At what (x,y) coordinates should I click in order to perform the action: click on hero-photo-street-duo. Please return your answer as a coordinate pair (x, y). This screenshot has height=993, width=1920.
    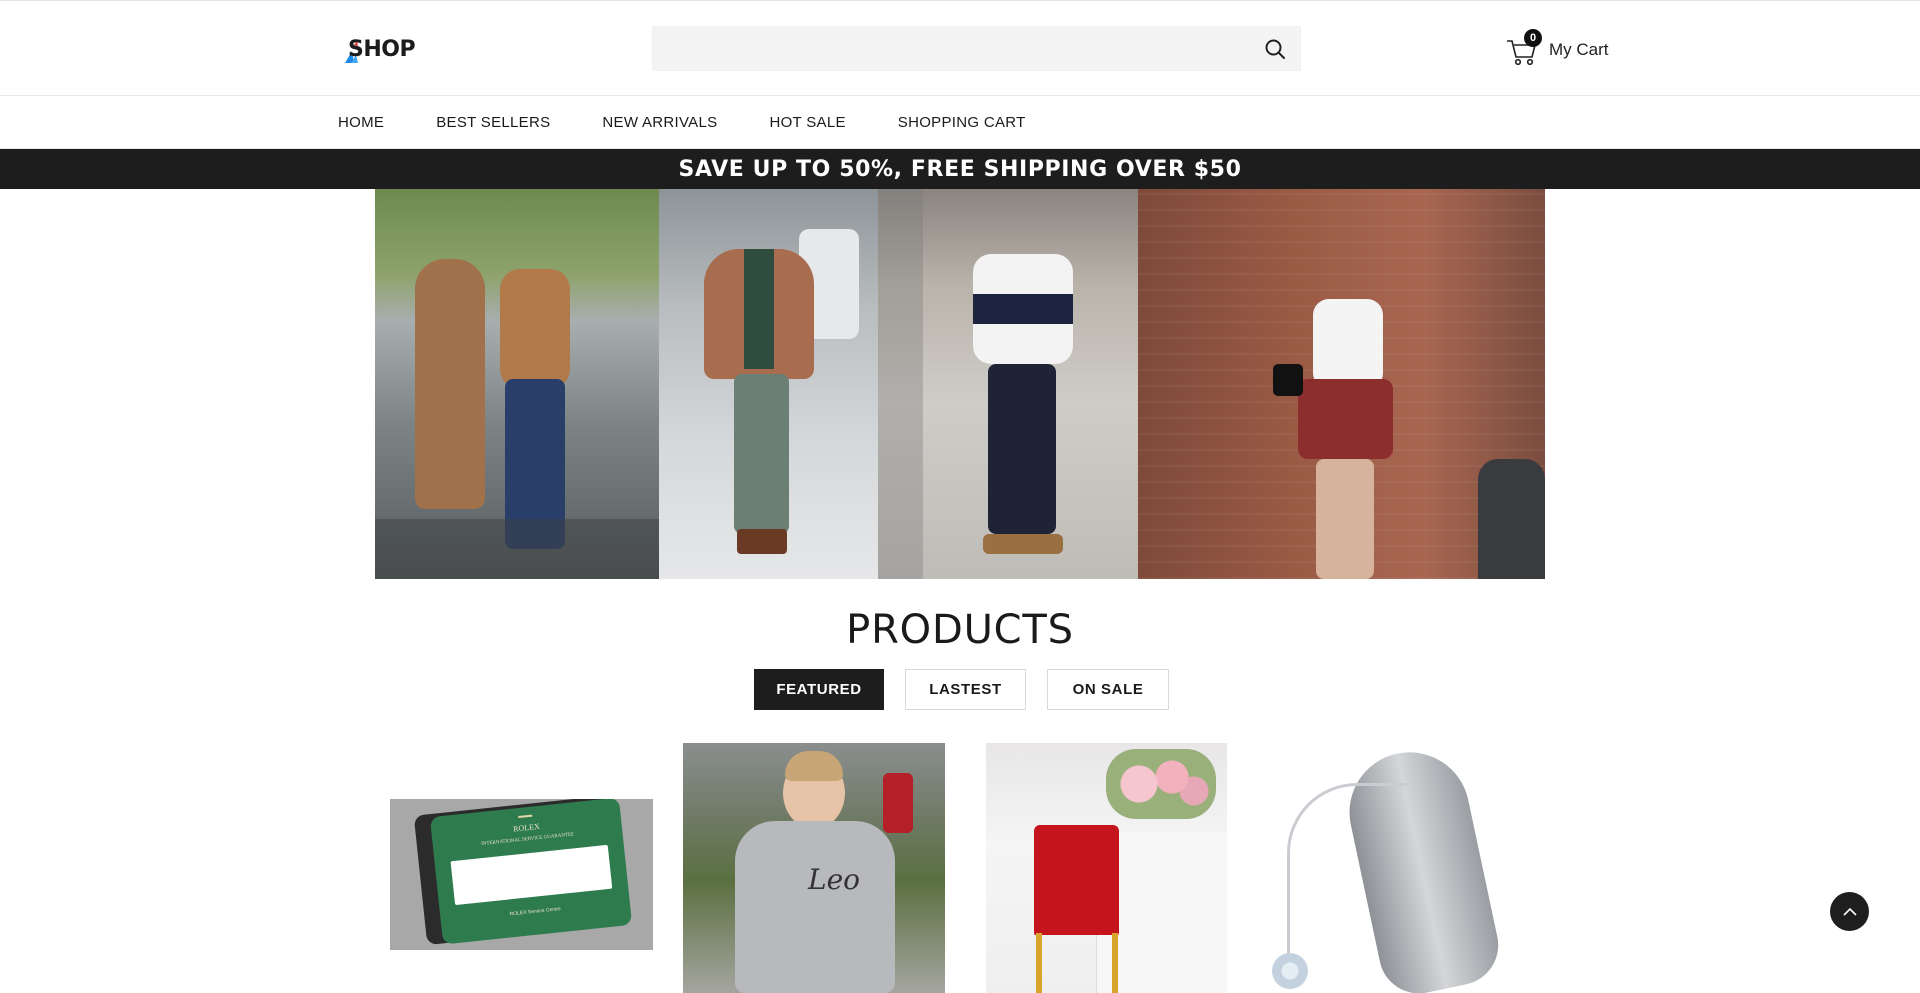
    Looking at the image, I should click on (517, 384).